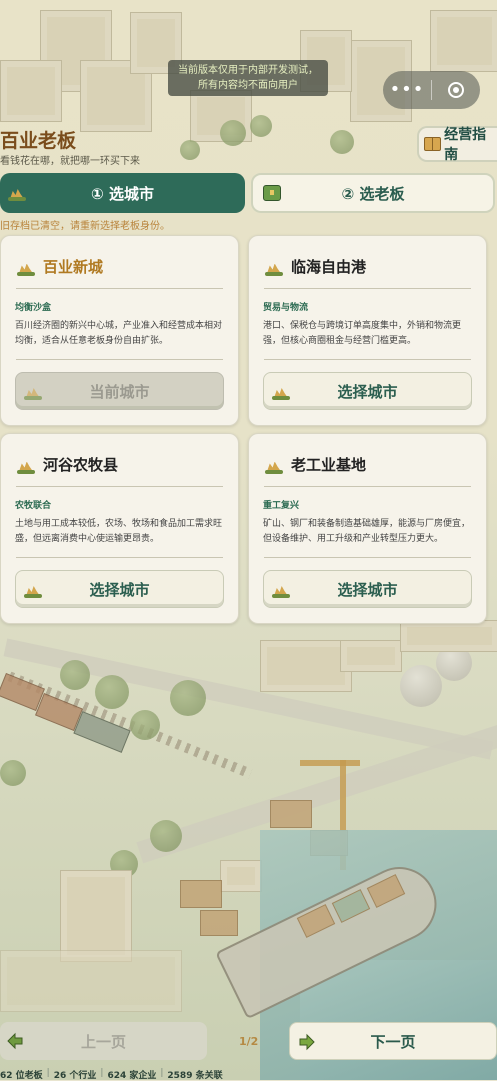  I want to click on stat-links: 2589 条关联, so click(195, 1076).